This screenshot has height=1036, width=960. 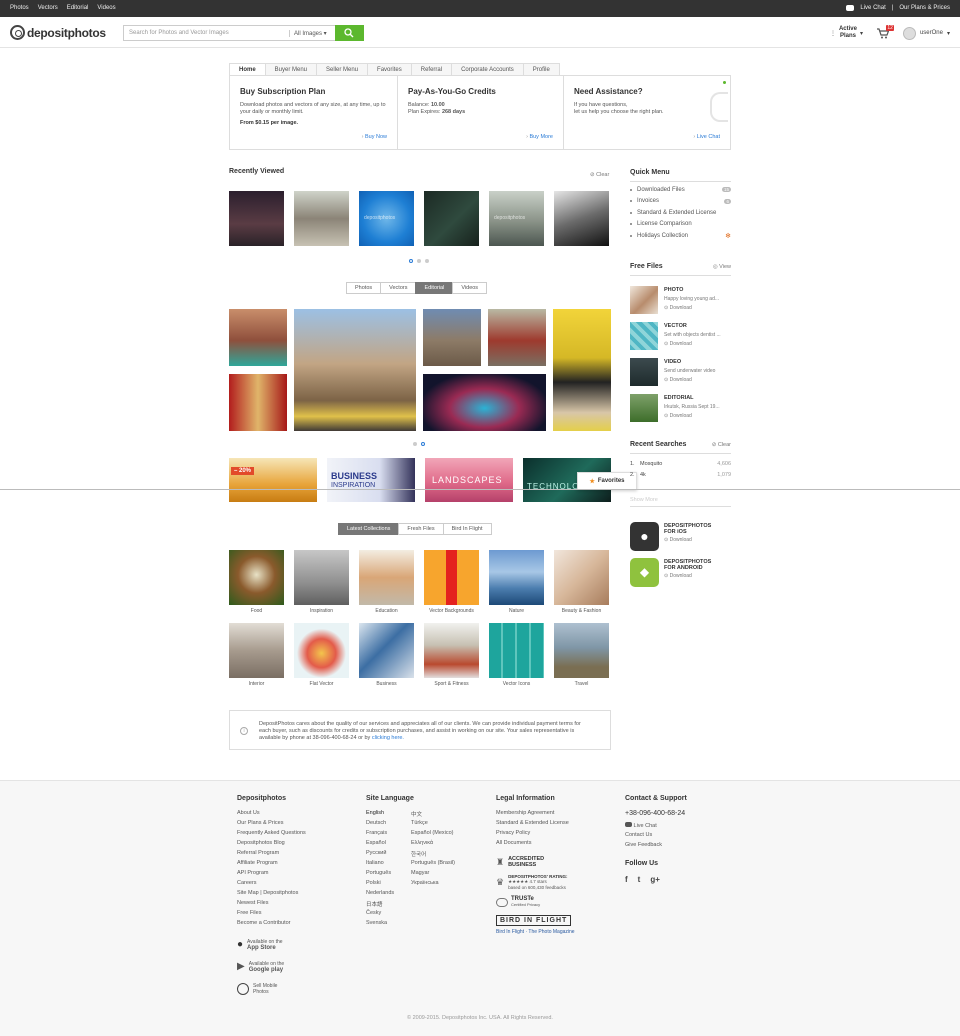 I want to click on language-option: Magyar, so click(x=446, y=875).